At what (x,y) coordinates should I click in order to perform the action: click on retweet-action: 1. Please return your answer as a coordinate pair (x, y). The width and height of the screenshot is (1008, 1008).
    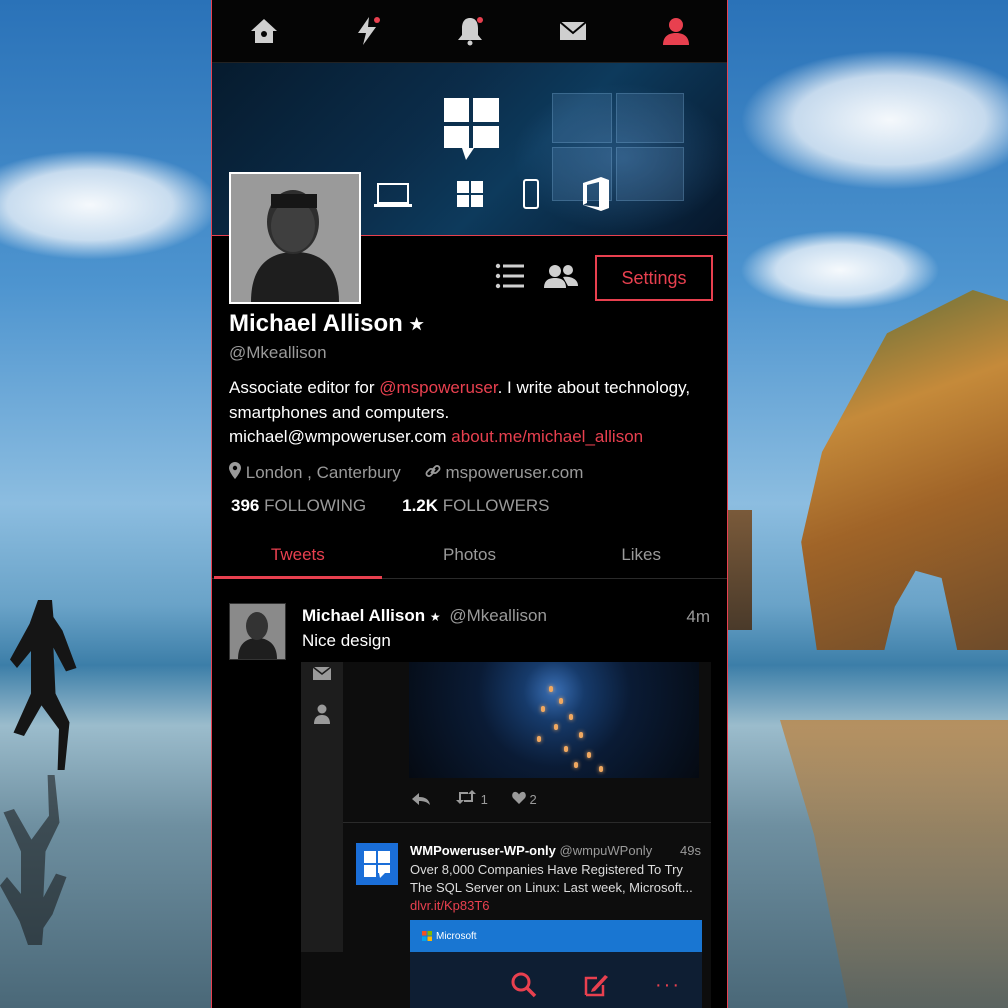
    Looking at the image, I should click on (471, 798).